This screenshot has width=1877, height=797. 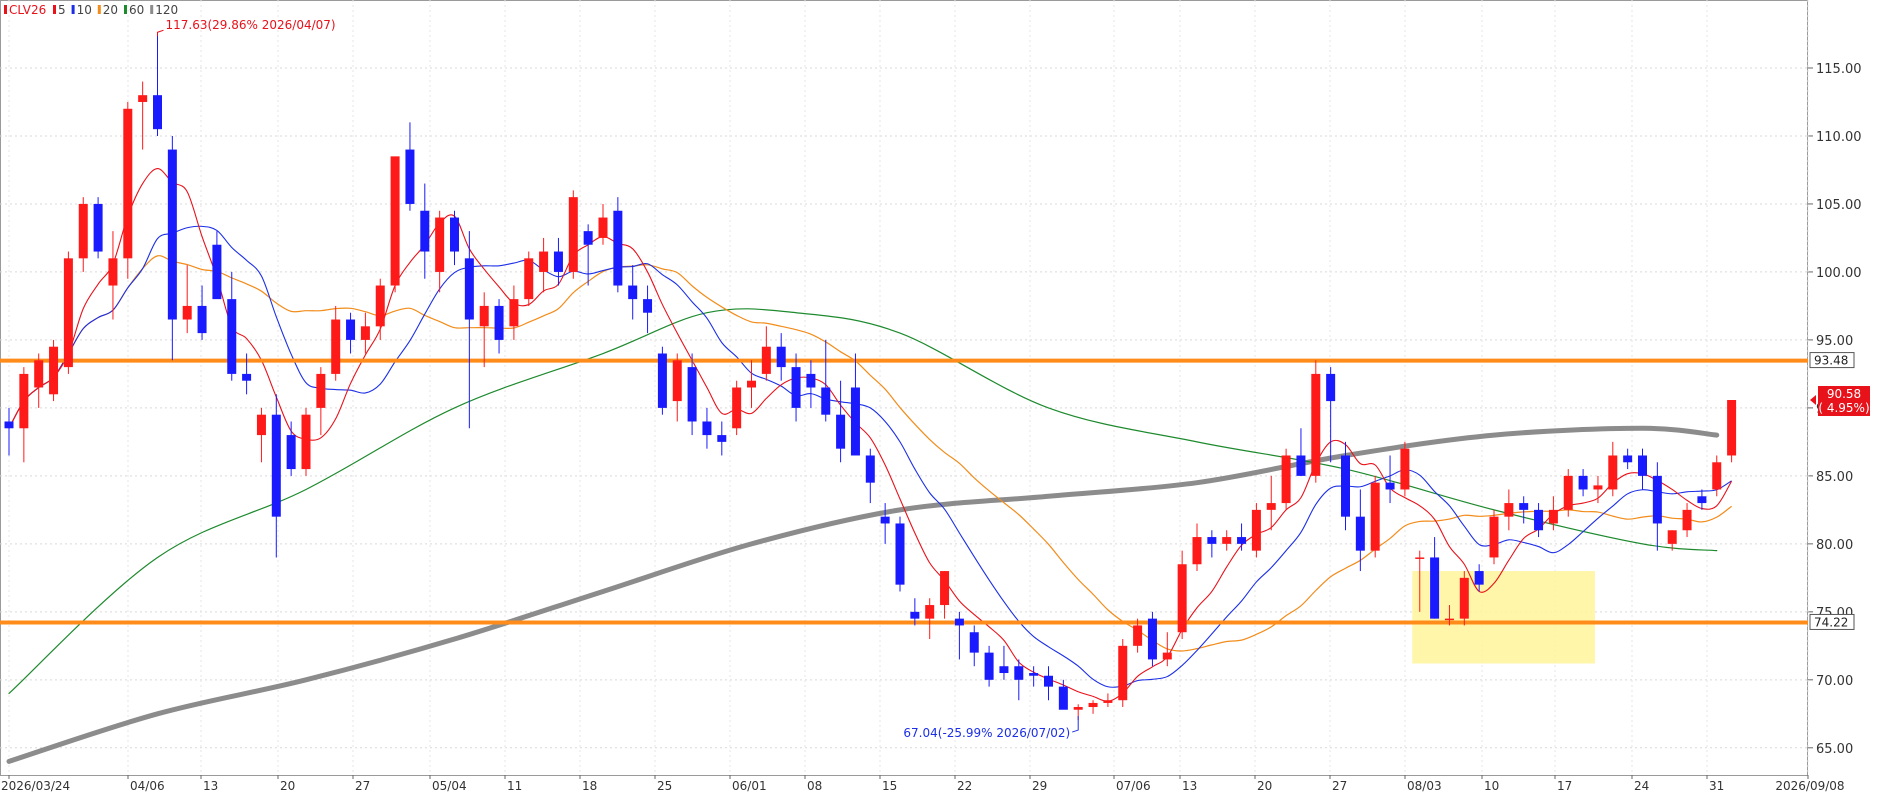 What do you see at coordinates (1831, 361) in the screenshot?
I see `level-label: 93.48` at bounding box center [1831, 361].